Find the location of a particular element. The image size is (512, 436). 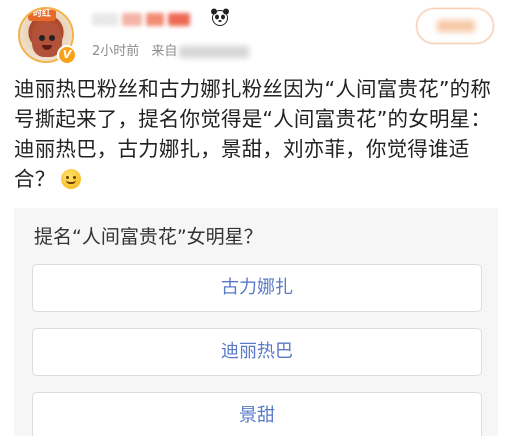

username-blurred is located at coordinates (148, 19).